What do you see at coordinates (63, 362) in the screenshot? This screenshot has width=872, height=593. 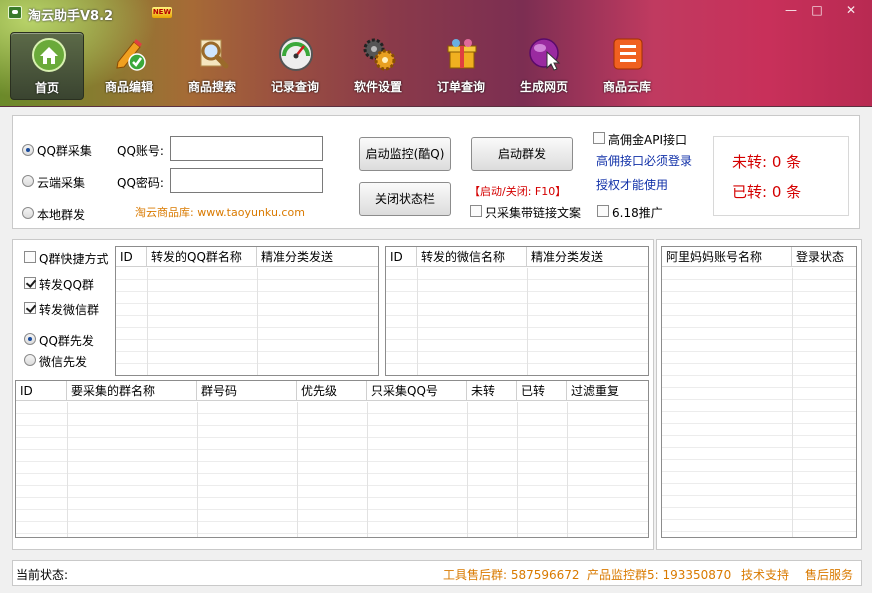 I see `radio-wechat-first-label: 微信先发` at bounding box center [63, 362].